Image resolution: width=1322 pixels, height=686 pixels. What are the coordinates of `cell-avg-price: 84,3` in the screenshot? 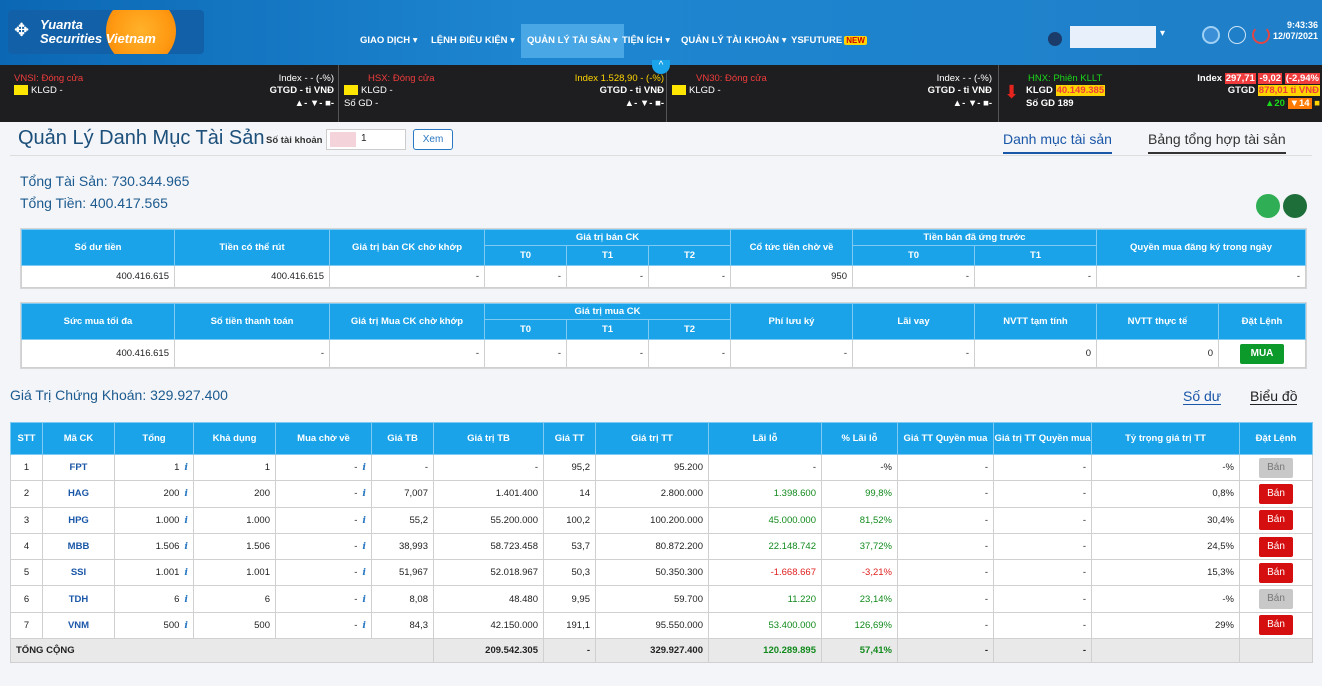 It's located at (402, 625).